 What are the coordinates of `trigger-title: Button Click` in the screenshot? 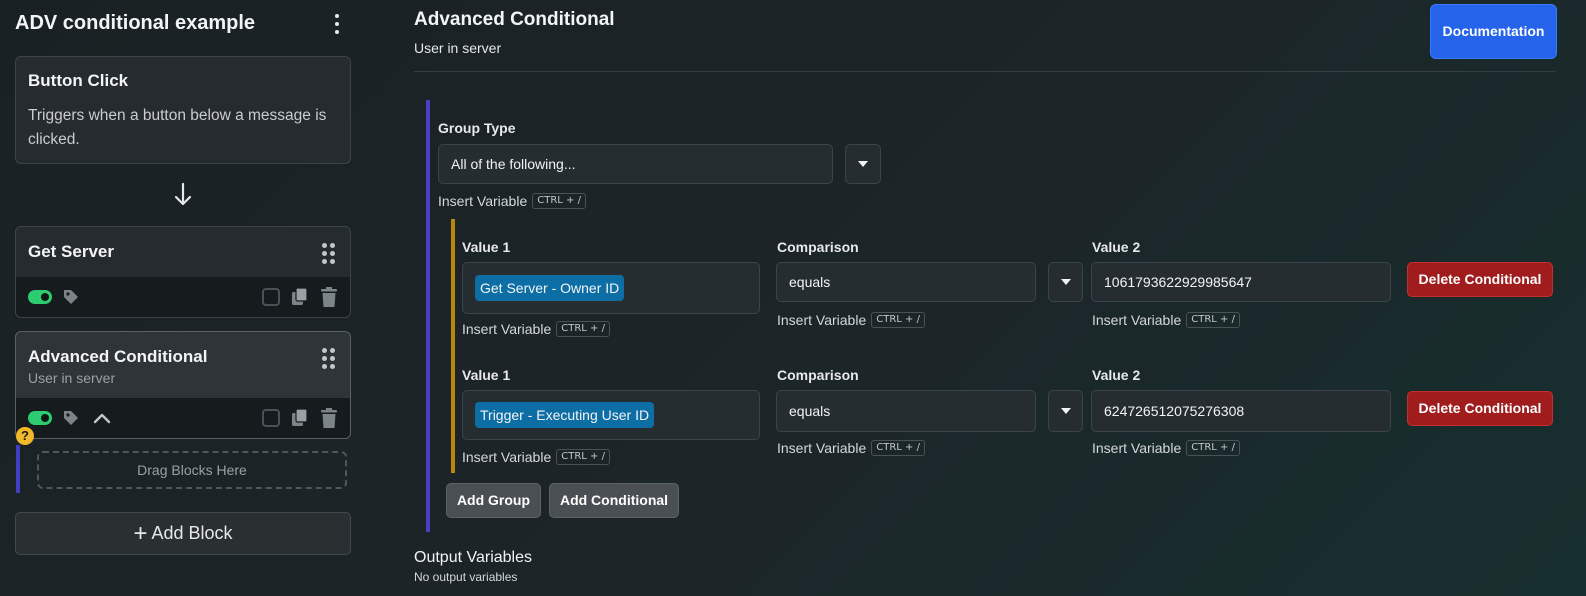 It's located at (78, 80).